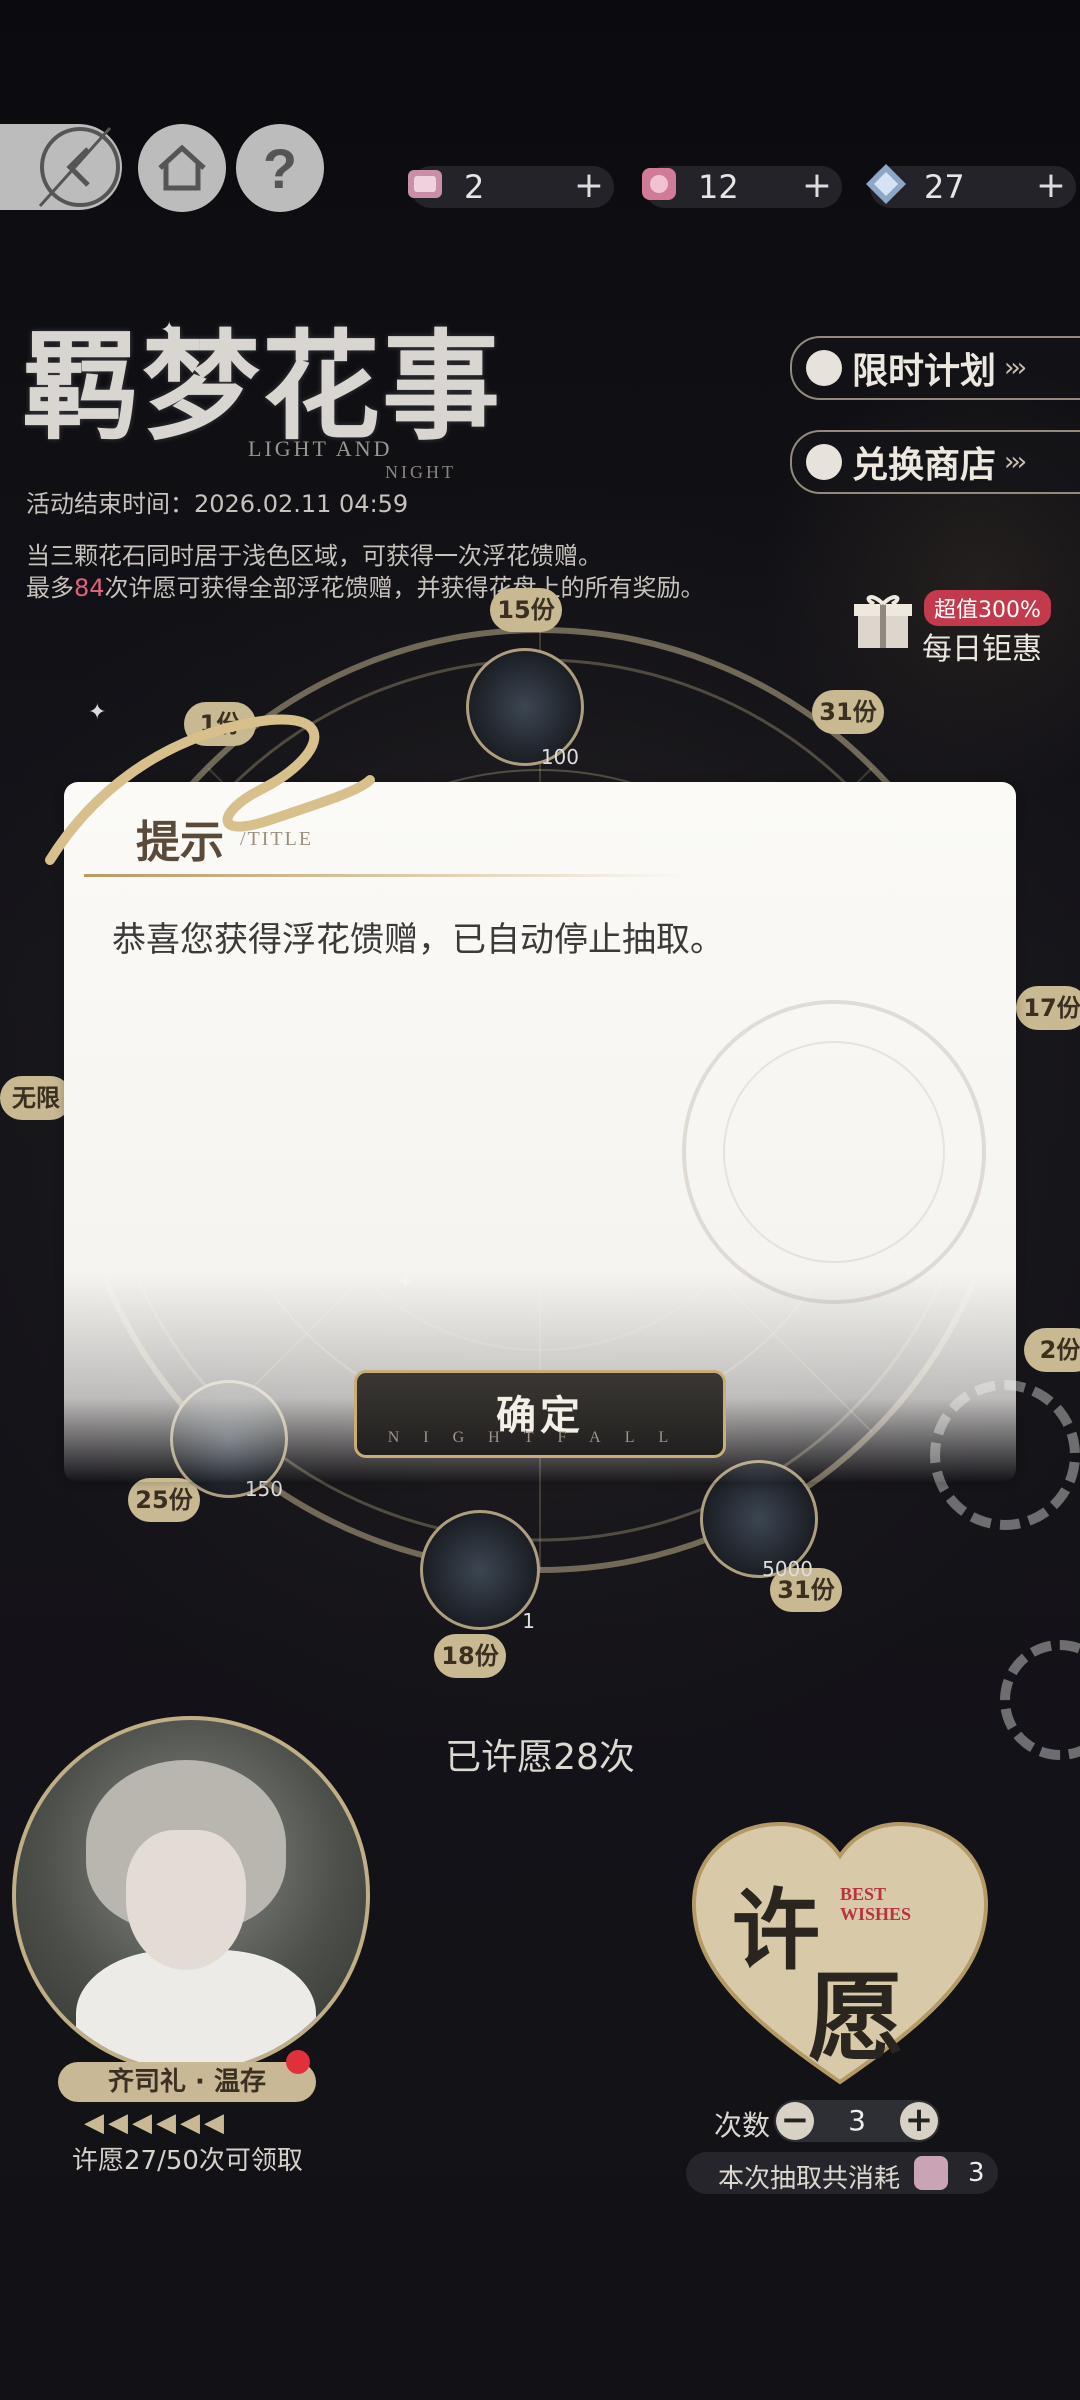 The image size is (1080, 2400). What do you see at coordinates (217, 504) in the screenshot?
I see `event-end-time: 活动结束时间：2026.02.11 04:59` at bounding box center [217, 504].